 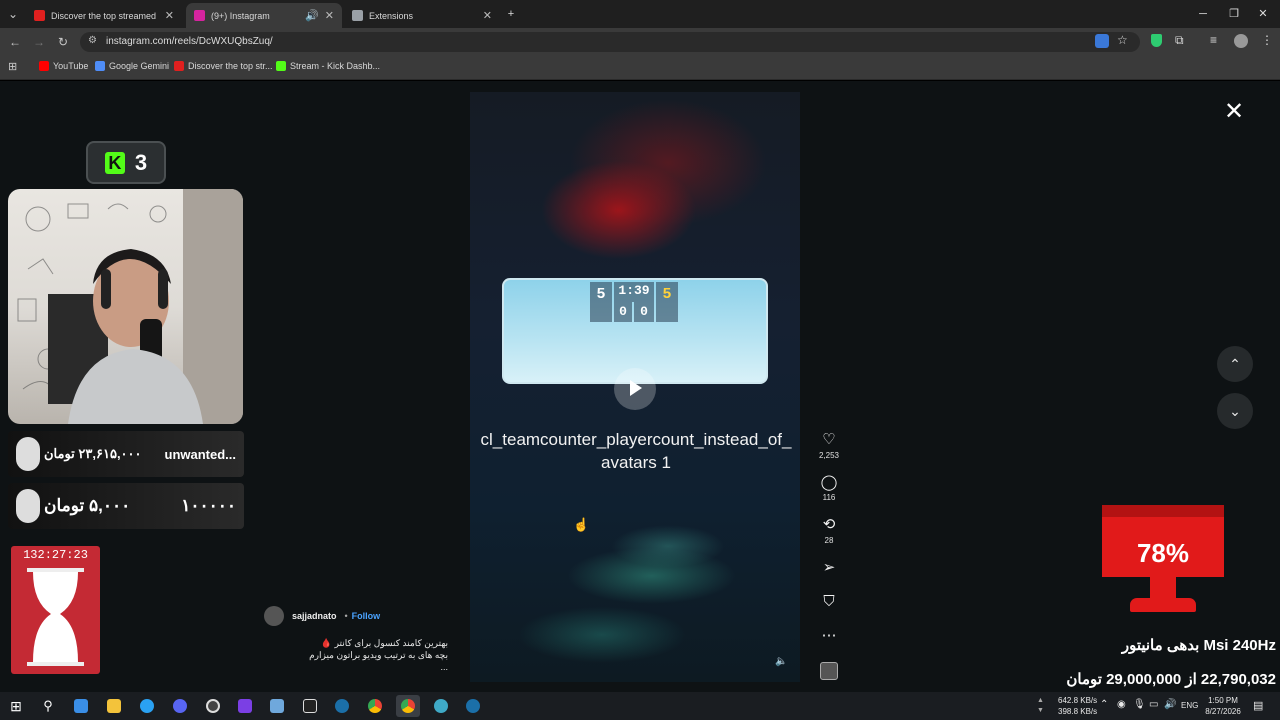 What do you see at coordinates (15, 42) in the screenshot?
I see `back-button: ←` at bounding box center [15, 42].